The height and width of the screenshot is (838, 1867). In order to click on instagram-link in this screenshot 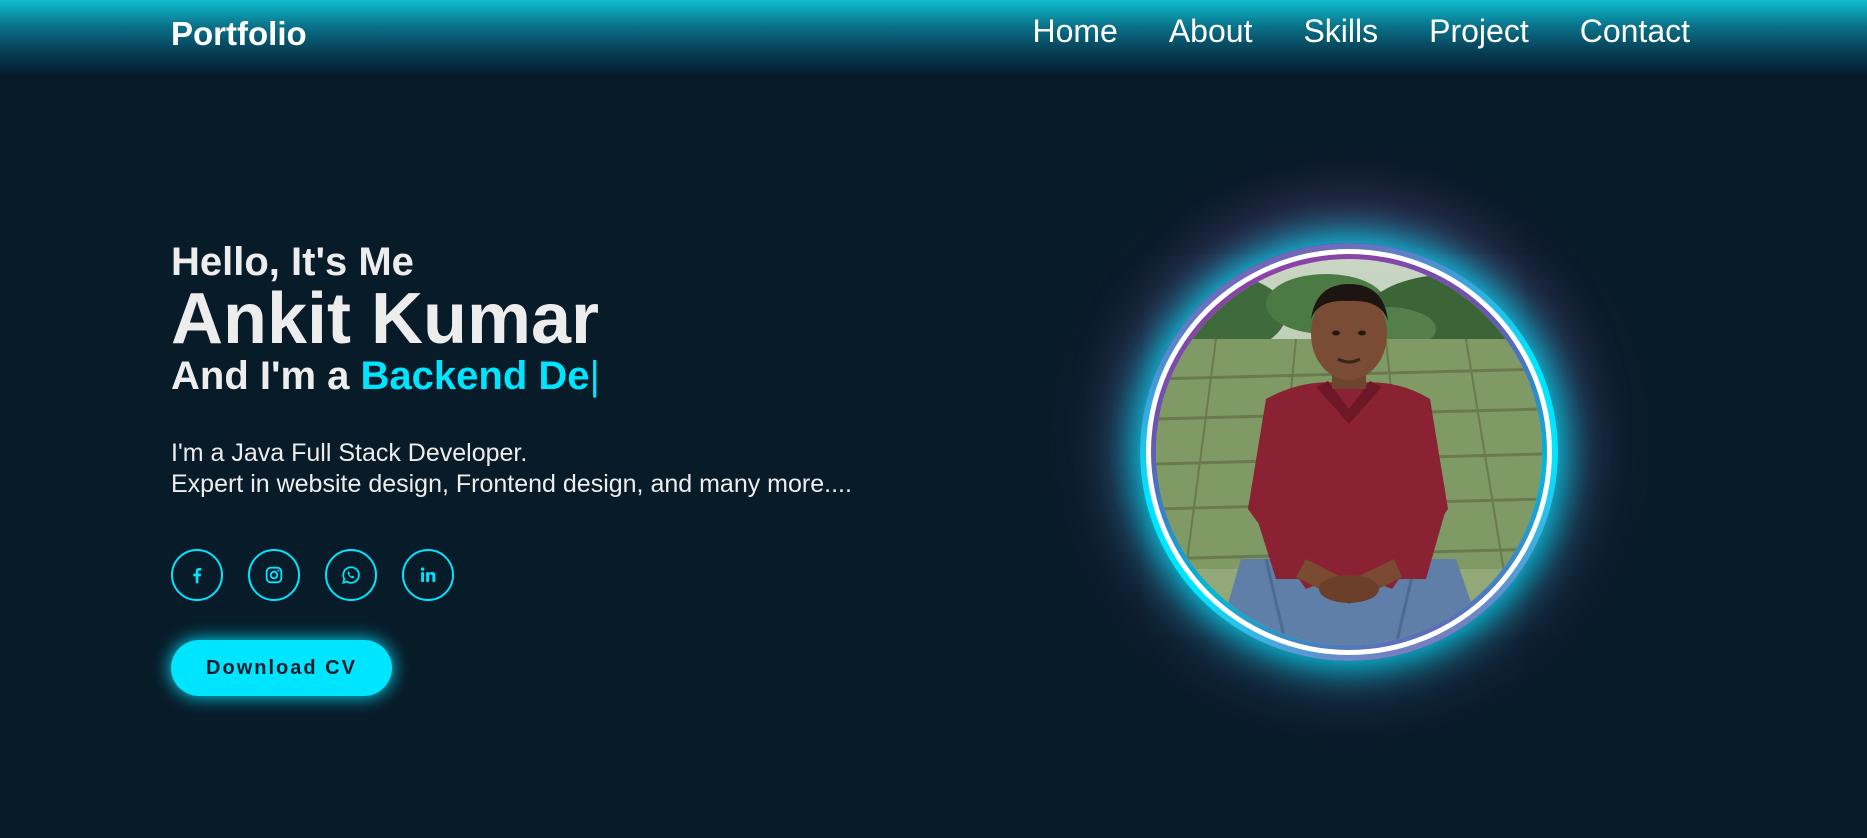, I will do `click(274, 575)`.